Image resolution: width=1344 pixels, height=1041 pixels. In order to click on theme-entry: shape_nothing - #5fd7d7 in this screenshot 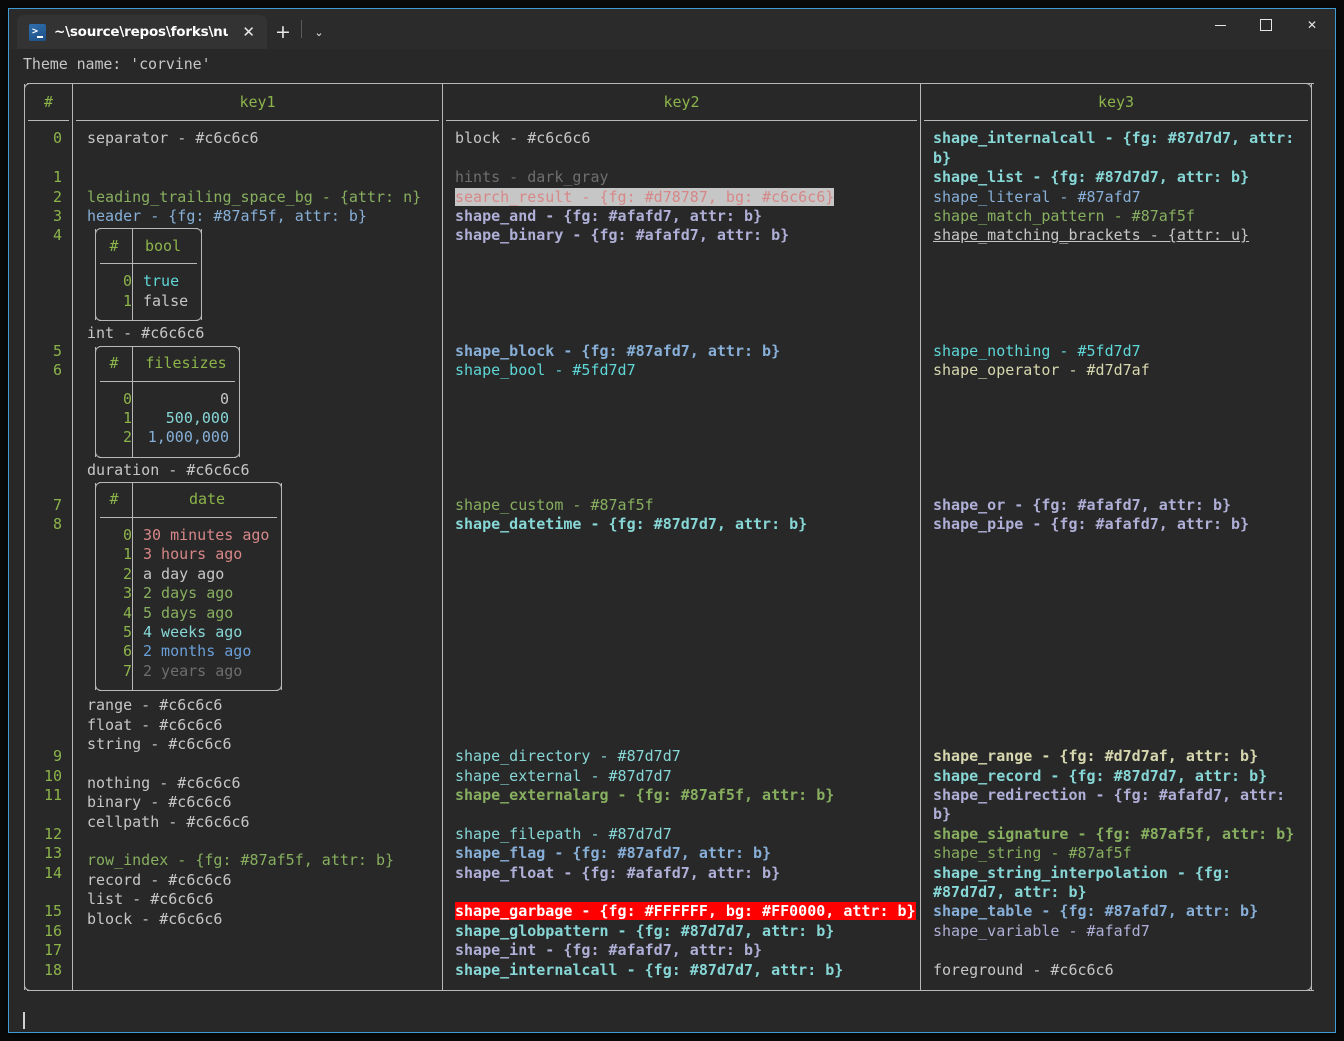, I will do `click(1037, 350)`.